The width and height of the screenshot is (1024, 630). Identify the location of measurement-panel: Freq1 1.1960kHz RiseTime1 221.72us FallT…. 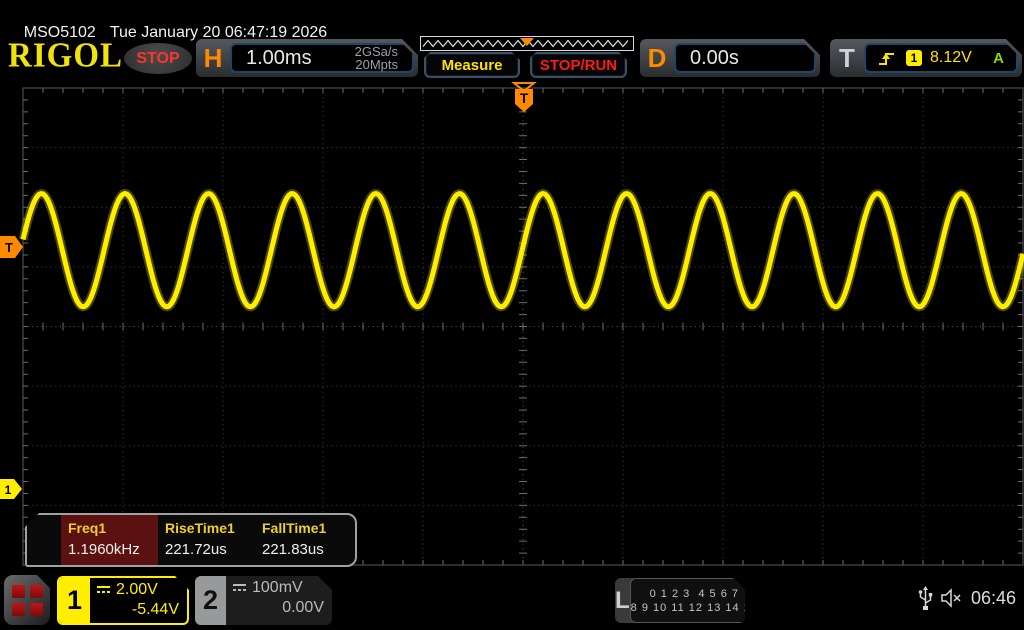
(191, 540).